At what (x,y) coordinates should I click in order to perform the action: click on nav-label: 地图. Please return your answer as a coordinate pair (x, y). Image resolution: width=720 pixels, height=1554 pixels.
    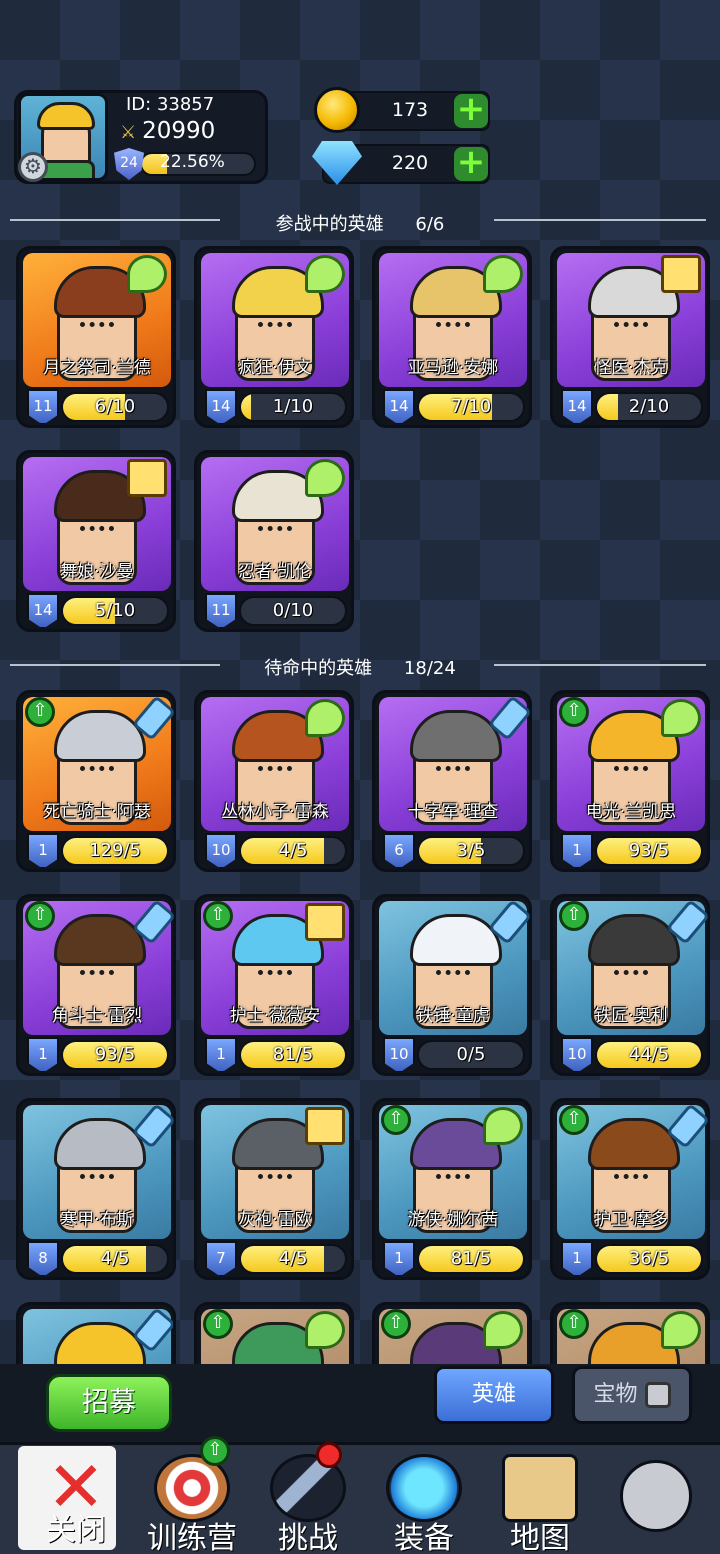
    Looking at the image, I should click on (540, 1537).